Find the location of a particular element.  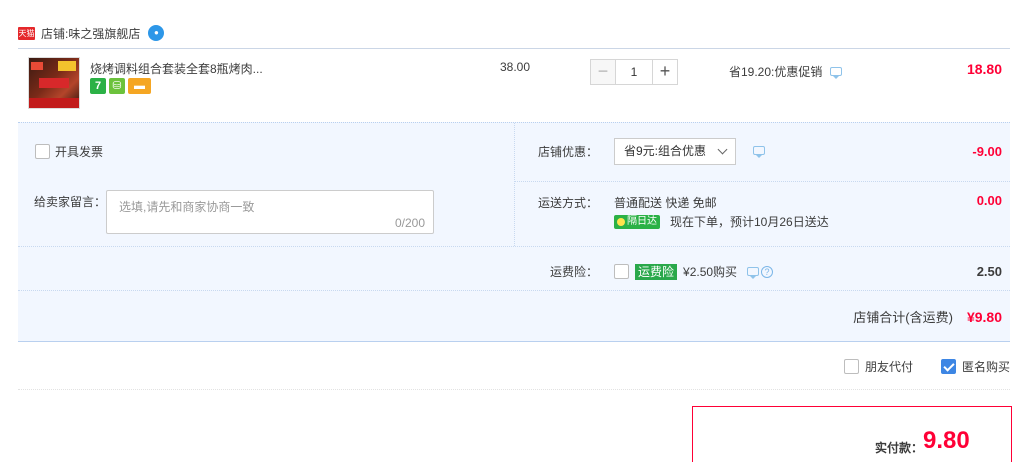

quantity-stepper: − 1 + is located at coordinates (634, 72).